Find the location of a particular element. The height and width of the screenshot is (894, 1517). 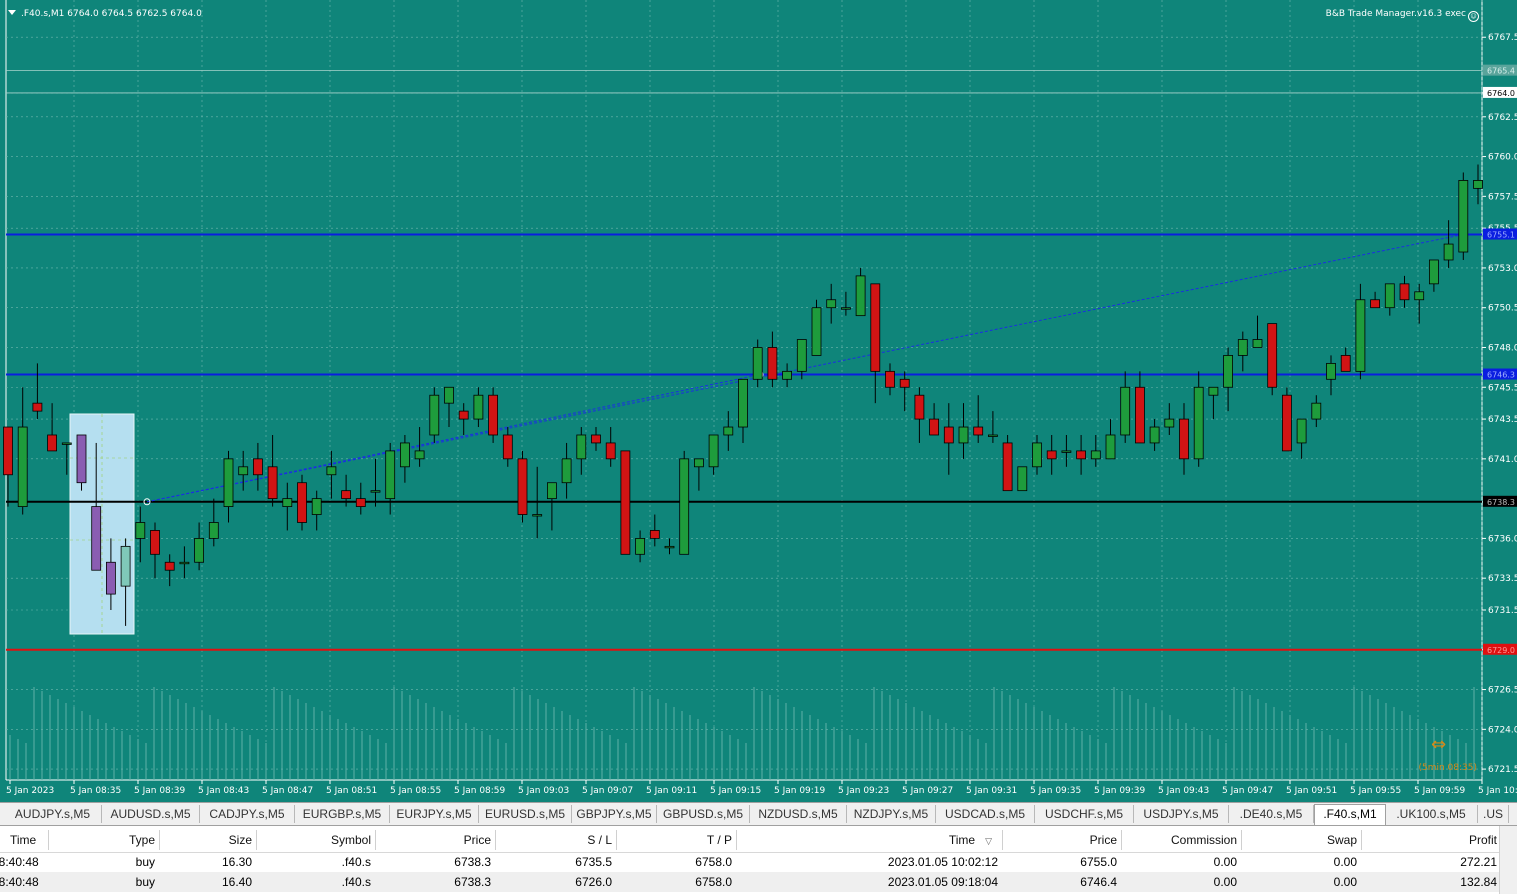

column-header-label: Size is located at coordinates (240, 840).